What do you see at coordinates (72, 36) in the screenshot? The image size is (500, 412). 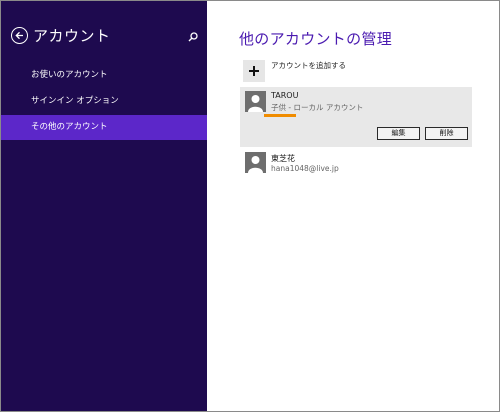 I see `sidebar-title: アカウント` at bounding box center [72, 36].